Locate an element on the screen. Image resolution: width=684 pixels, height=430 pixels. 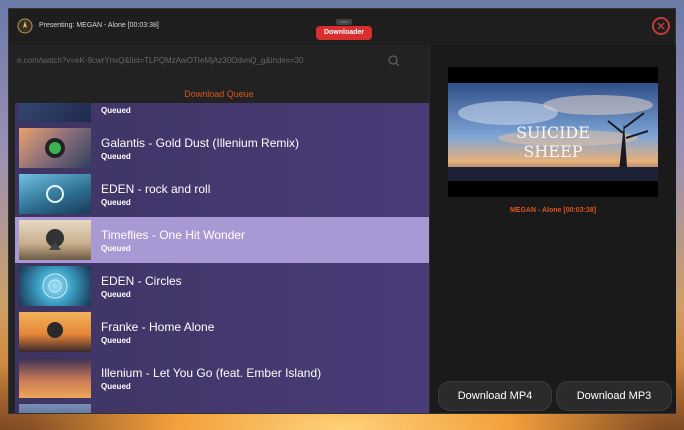
list-item-selected: Timeflies - One Hit Wonder Queued is located at coordinates (222, 240).